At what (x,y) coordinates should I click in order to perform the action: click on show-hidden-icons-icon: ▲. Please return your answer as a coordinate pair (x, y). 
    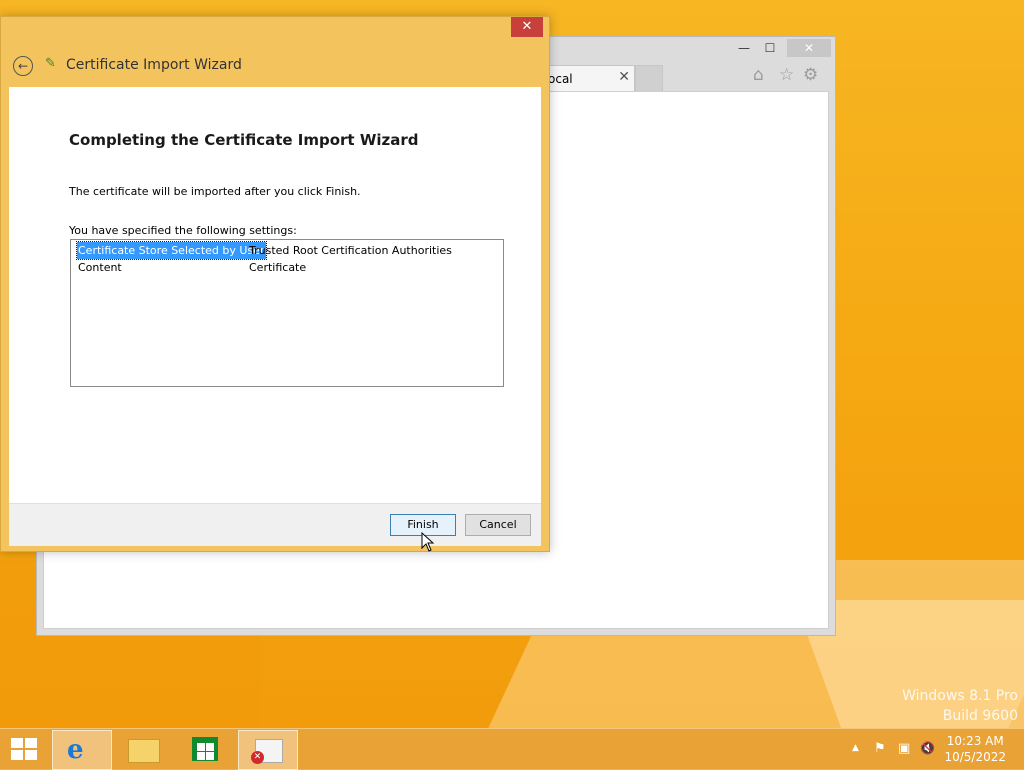
    Looking at the image, I should click on (855, 748).